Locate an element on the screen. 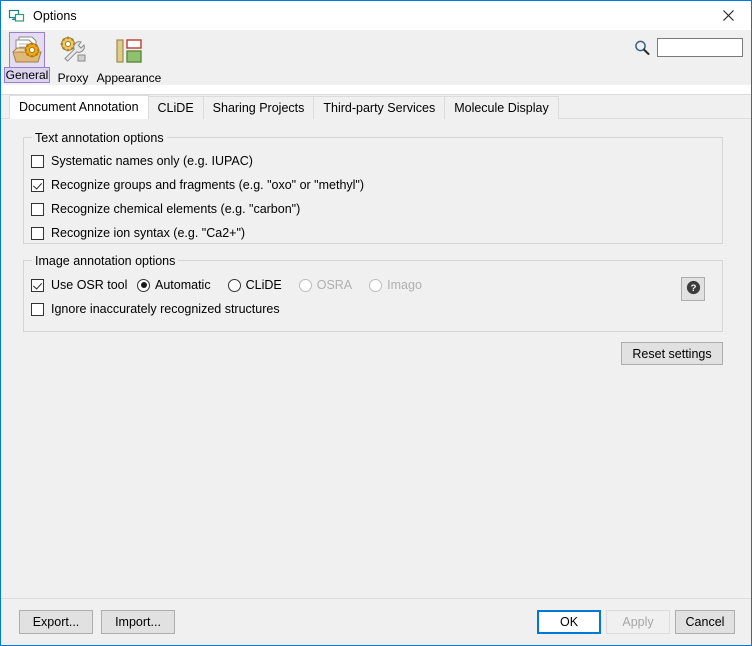 Image resolution: width=752 pixels, height=646 pixels. radio-label: OSRA is located at coordinates (334, 285).